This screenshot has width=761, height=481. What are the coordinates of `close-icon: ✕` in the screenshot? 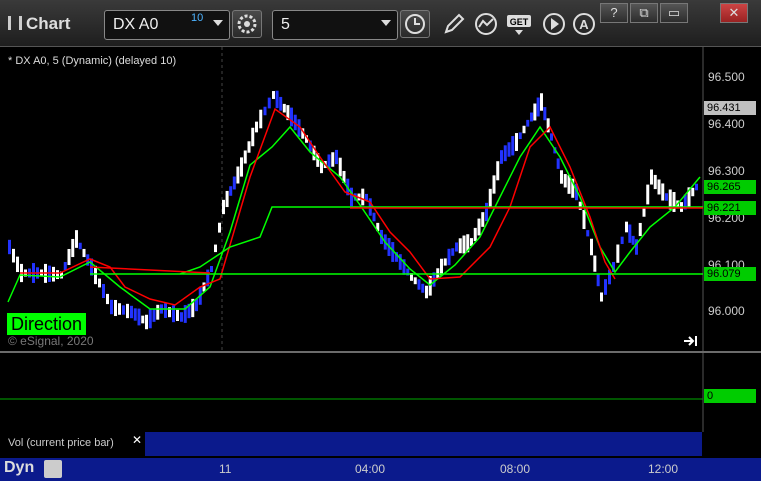 It's located at (137, 440).